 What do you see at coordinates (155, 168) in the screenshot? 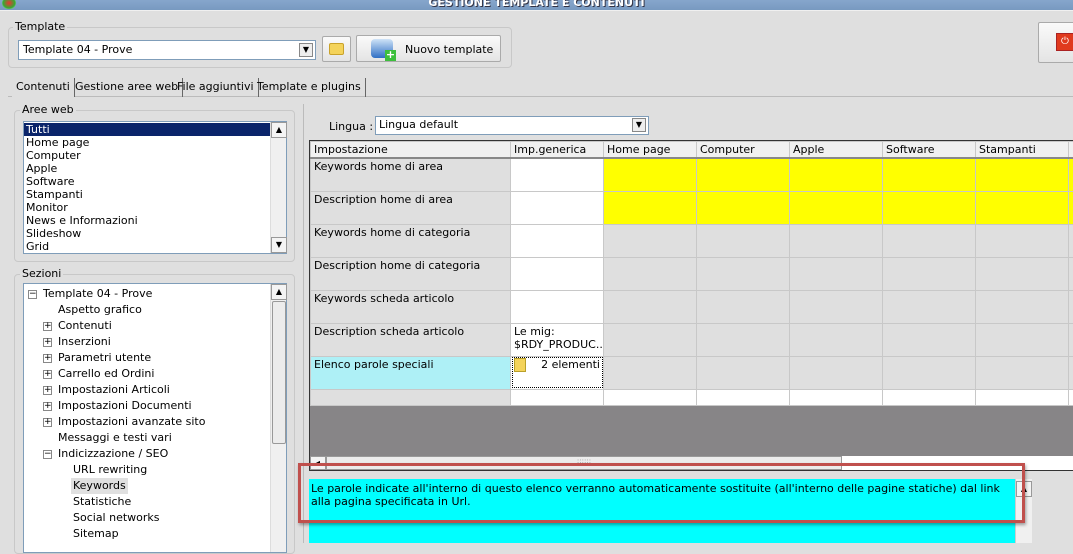
I see `aree-web-item: Apple` at bounding box center [155, 168].